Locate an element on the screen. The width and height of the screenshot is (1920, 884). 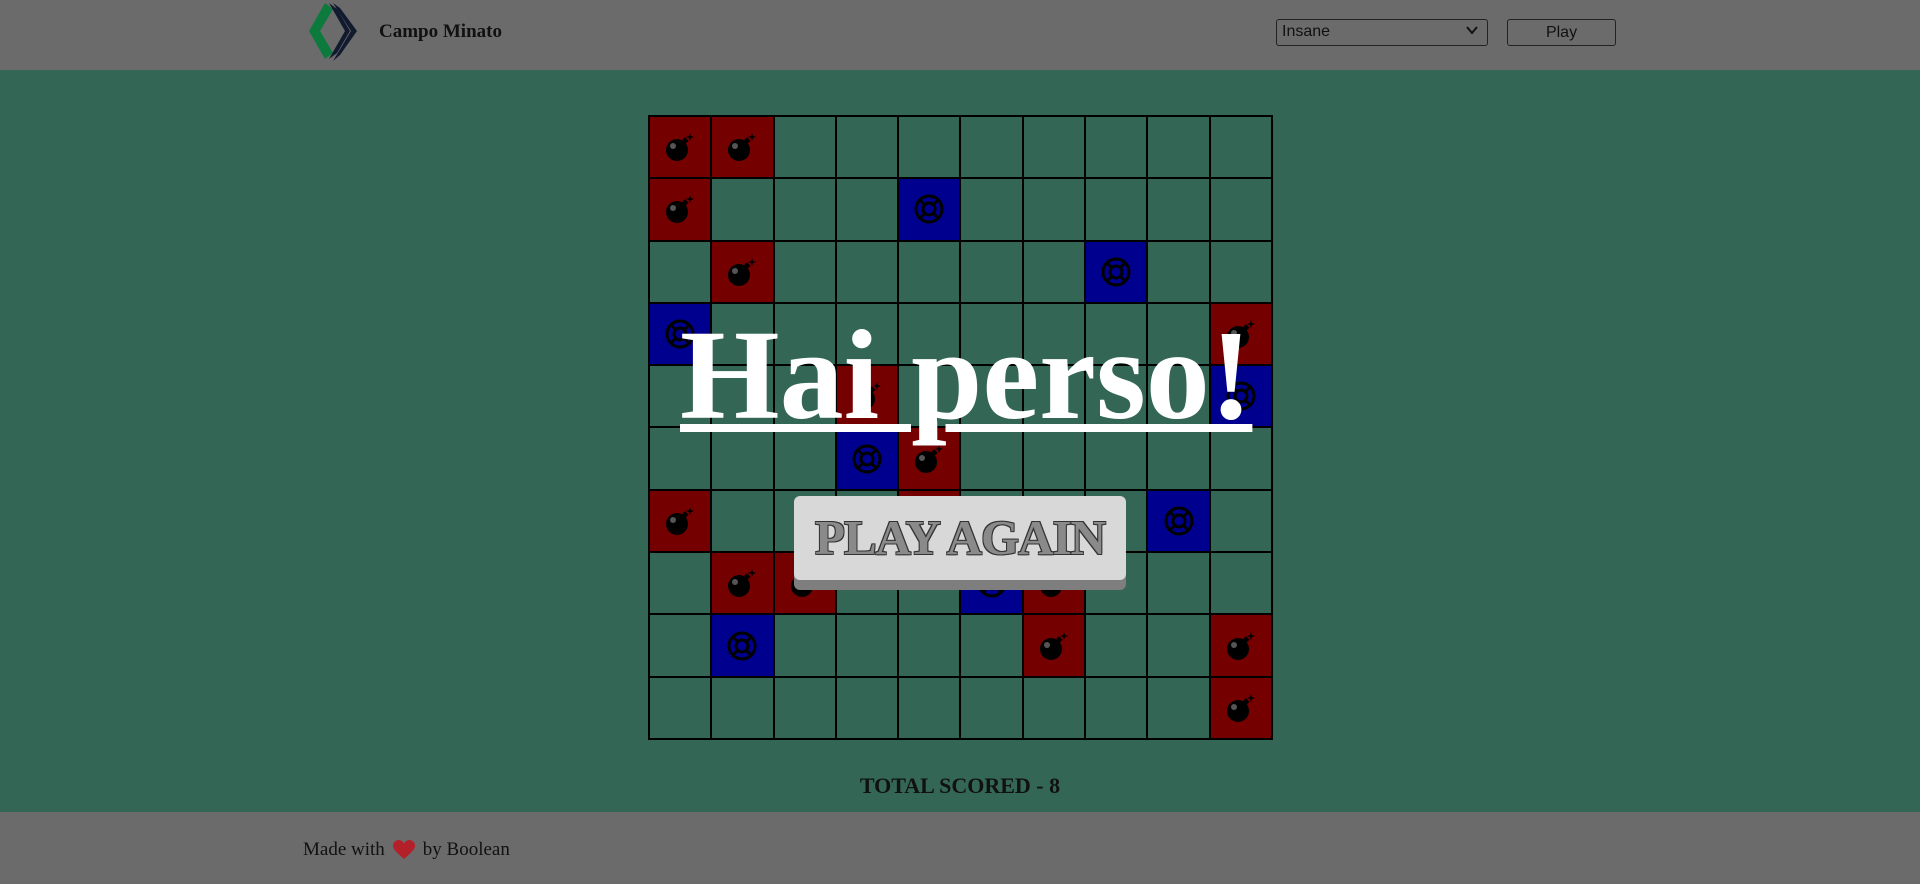
difficulty-value: Insane is located at coordinates (1306, 31).